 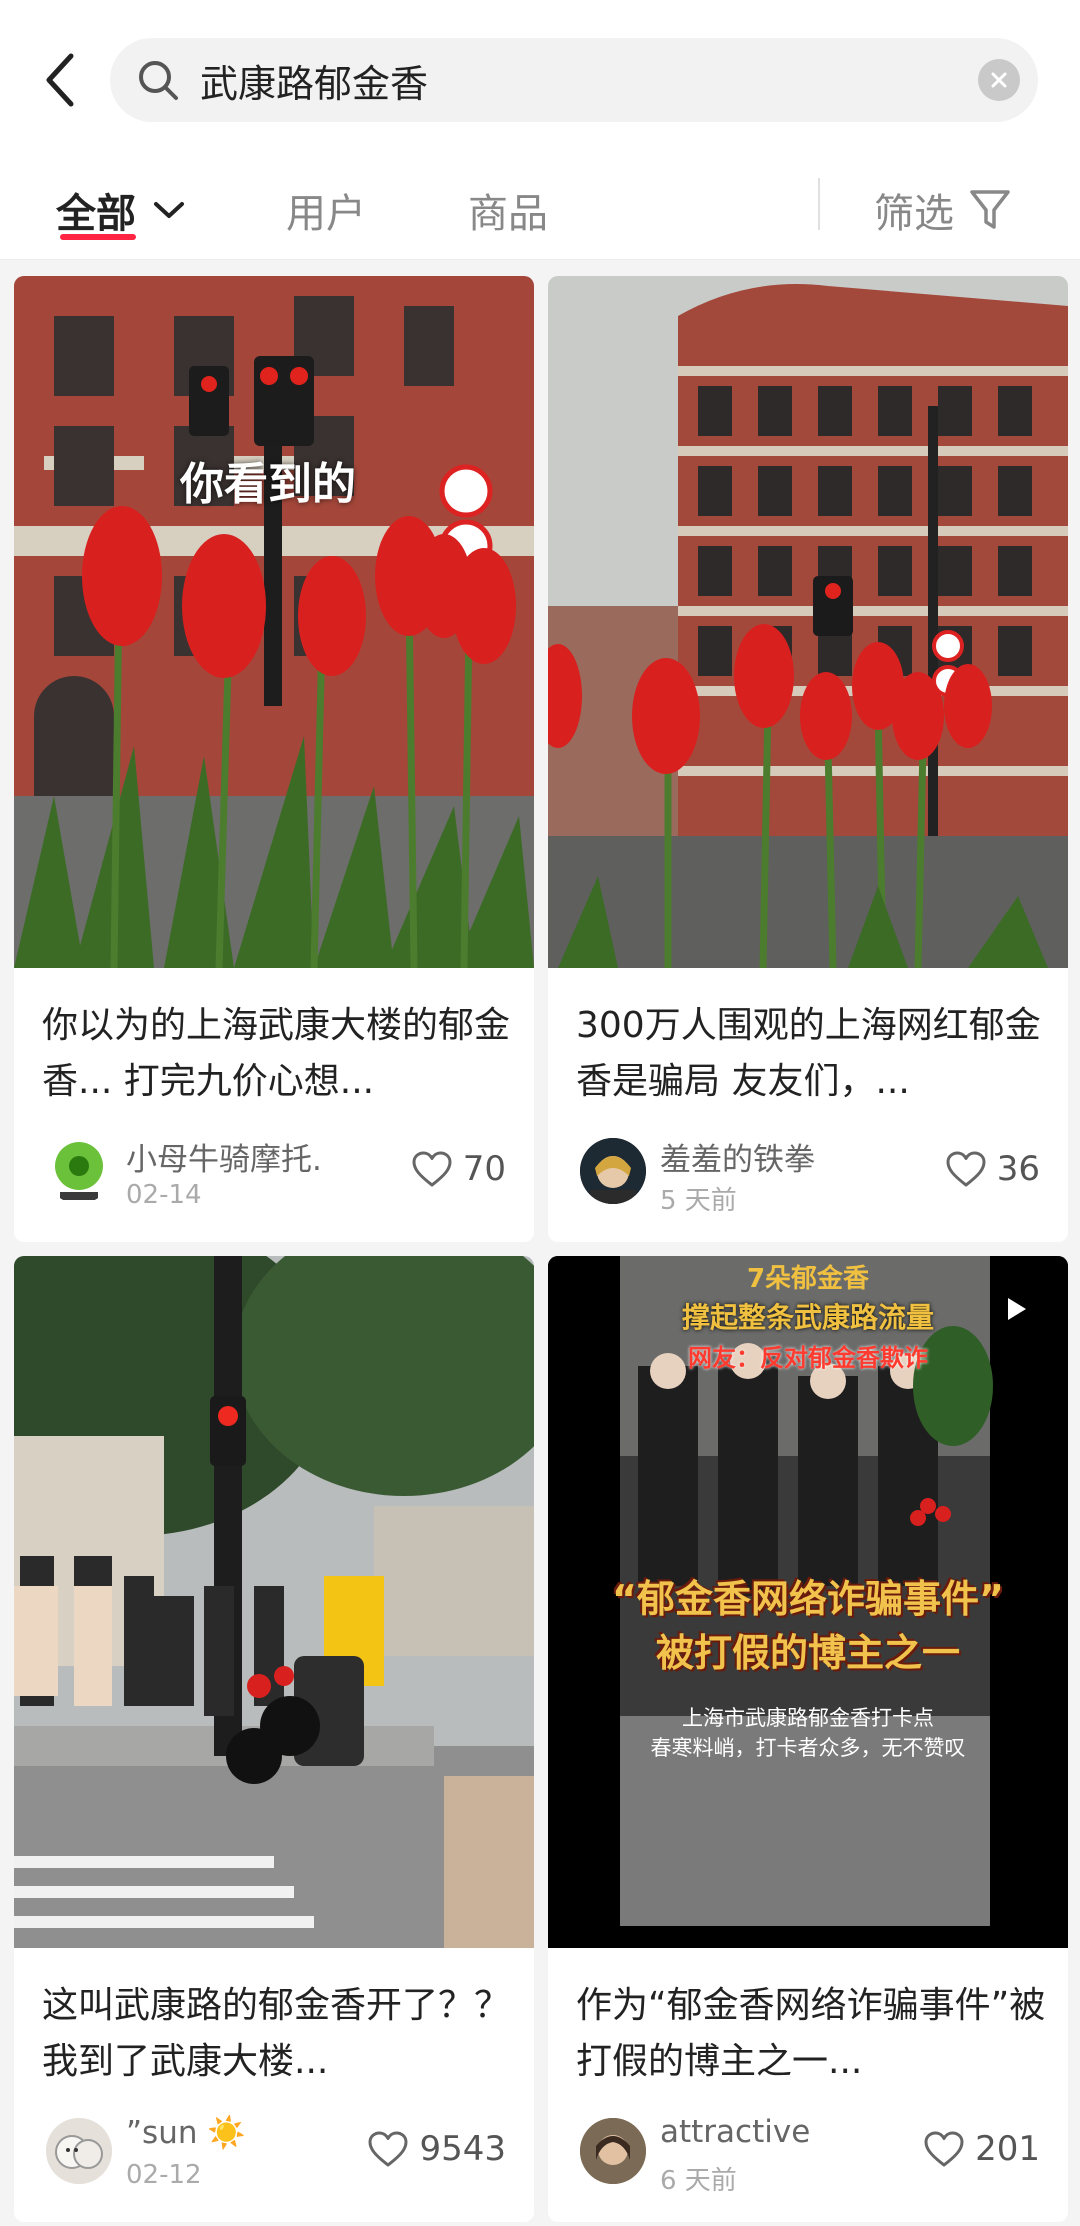 I want to click on tab-users: 用户, so click(x=326, y=210).